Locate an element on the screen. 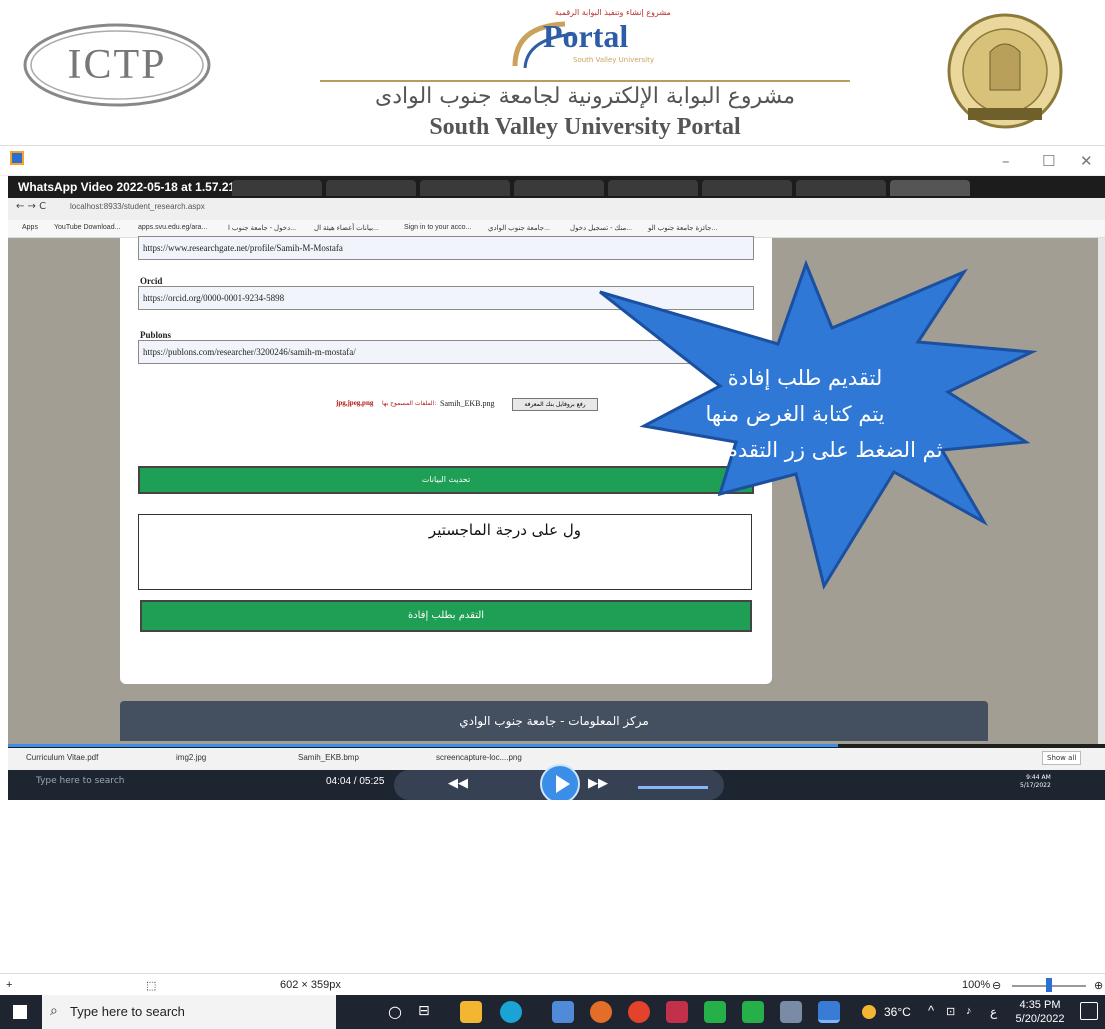 The width and height of the screenshot is (1105, 1029). taskbar-date: 5/20/2022 is located at coordinates (1040, 1019).